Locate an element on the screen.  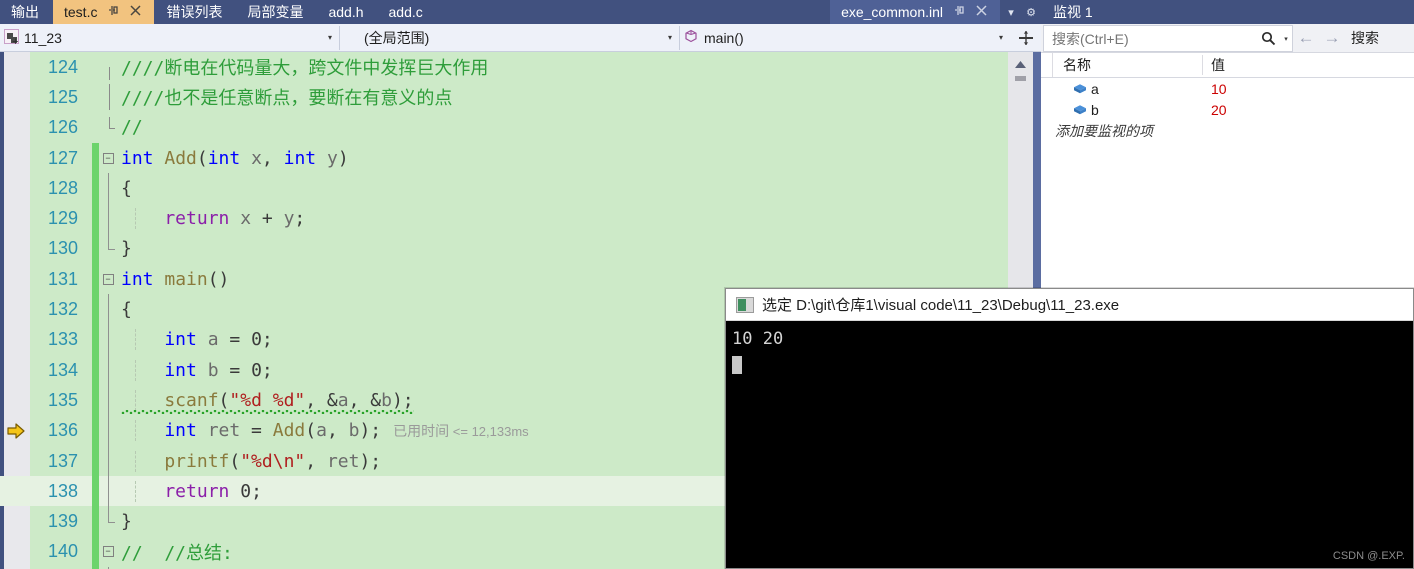
token: // //总结: is located at coordinates (177, 553).